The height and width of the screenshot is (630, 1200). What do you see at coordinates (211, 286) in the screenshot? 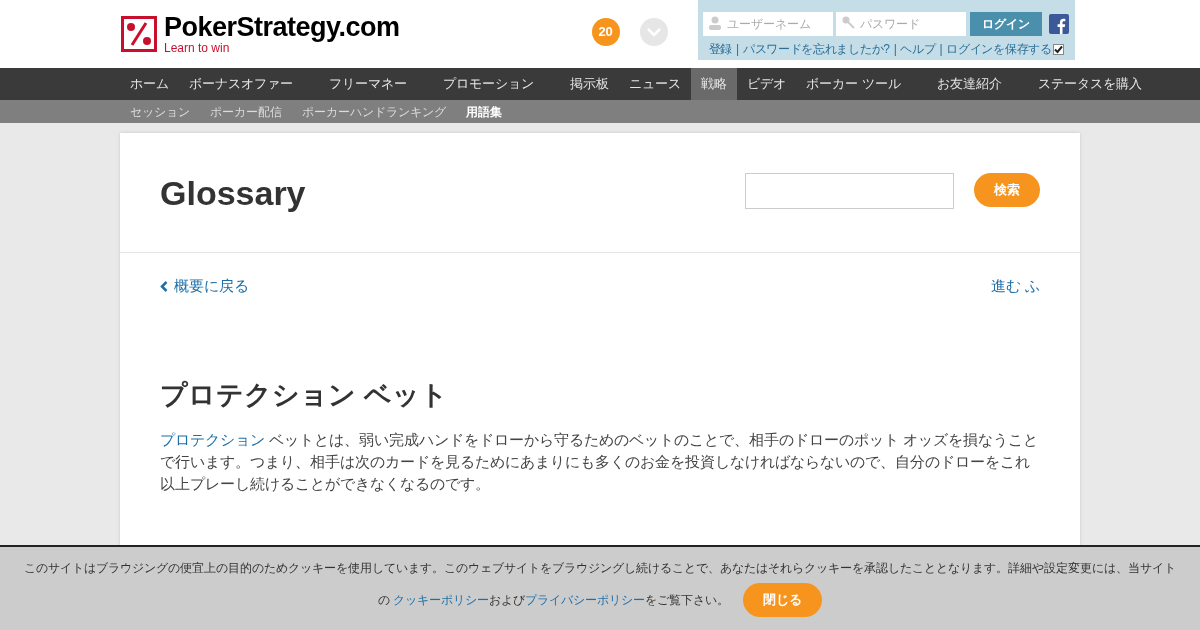
I see `back-link-text: 概要に戻る` at bounding box center [211, 286].